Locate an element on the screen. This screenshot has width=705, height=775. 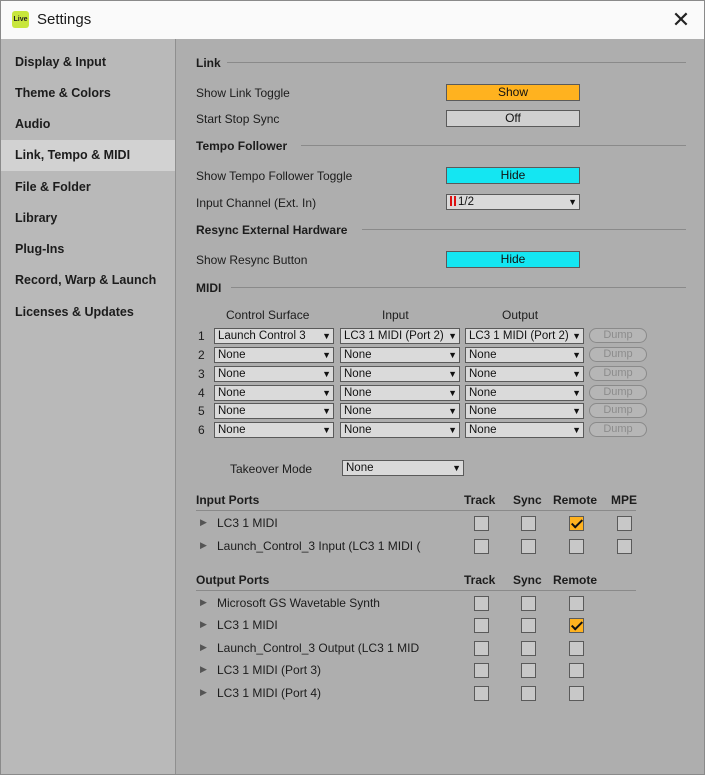
input-ports-sync-header: Sync is located at coordinates (527, 500).